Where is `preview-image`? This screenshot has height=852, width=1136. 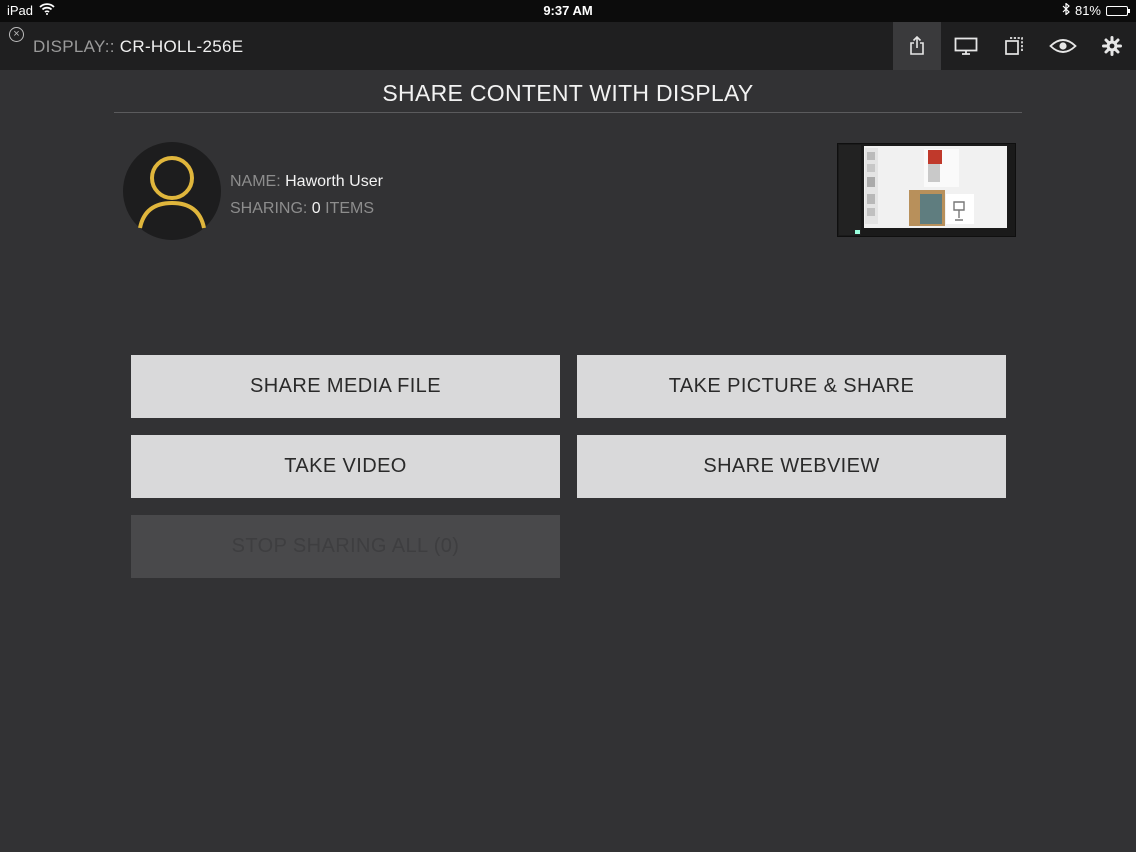
preview-image is located at coordinates (926, 190).